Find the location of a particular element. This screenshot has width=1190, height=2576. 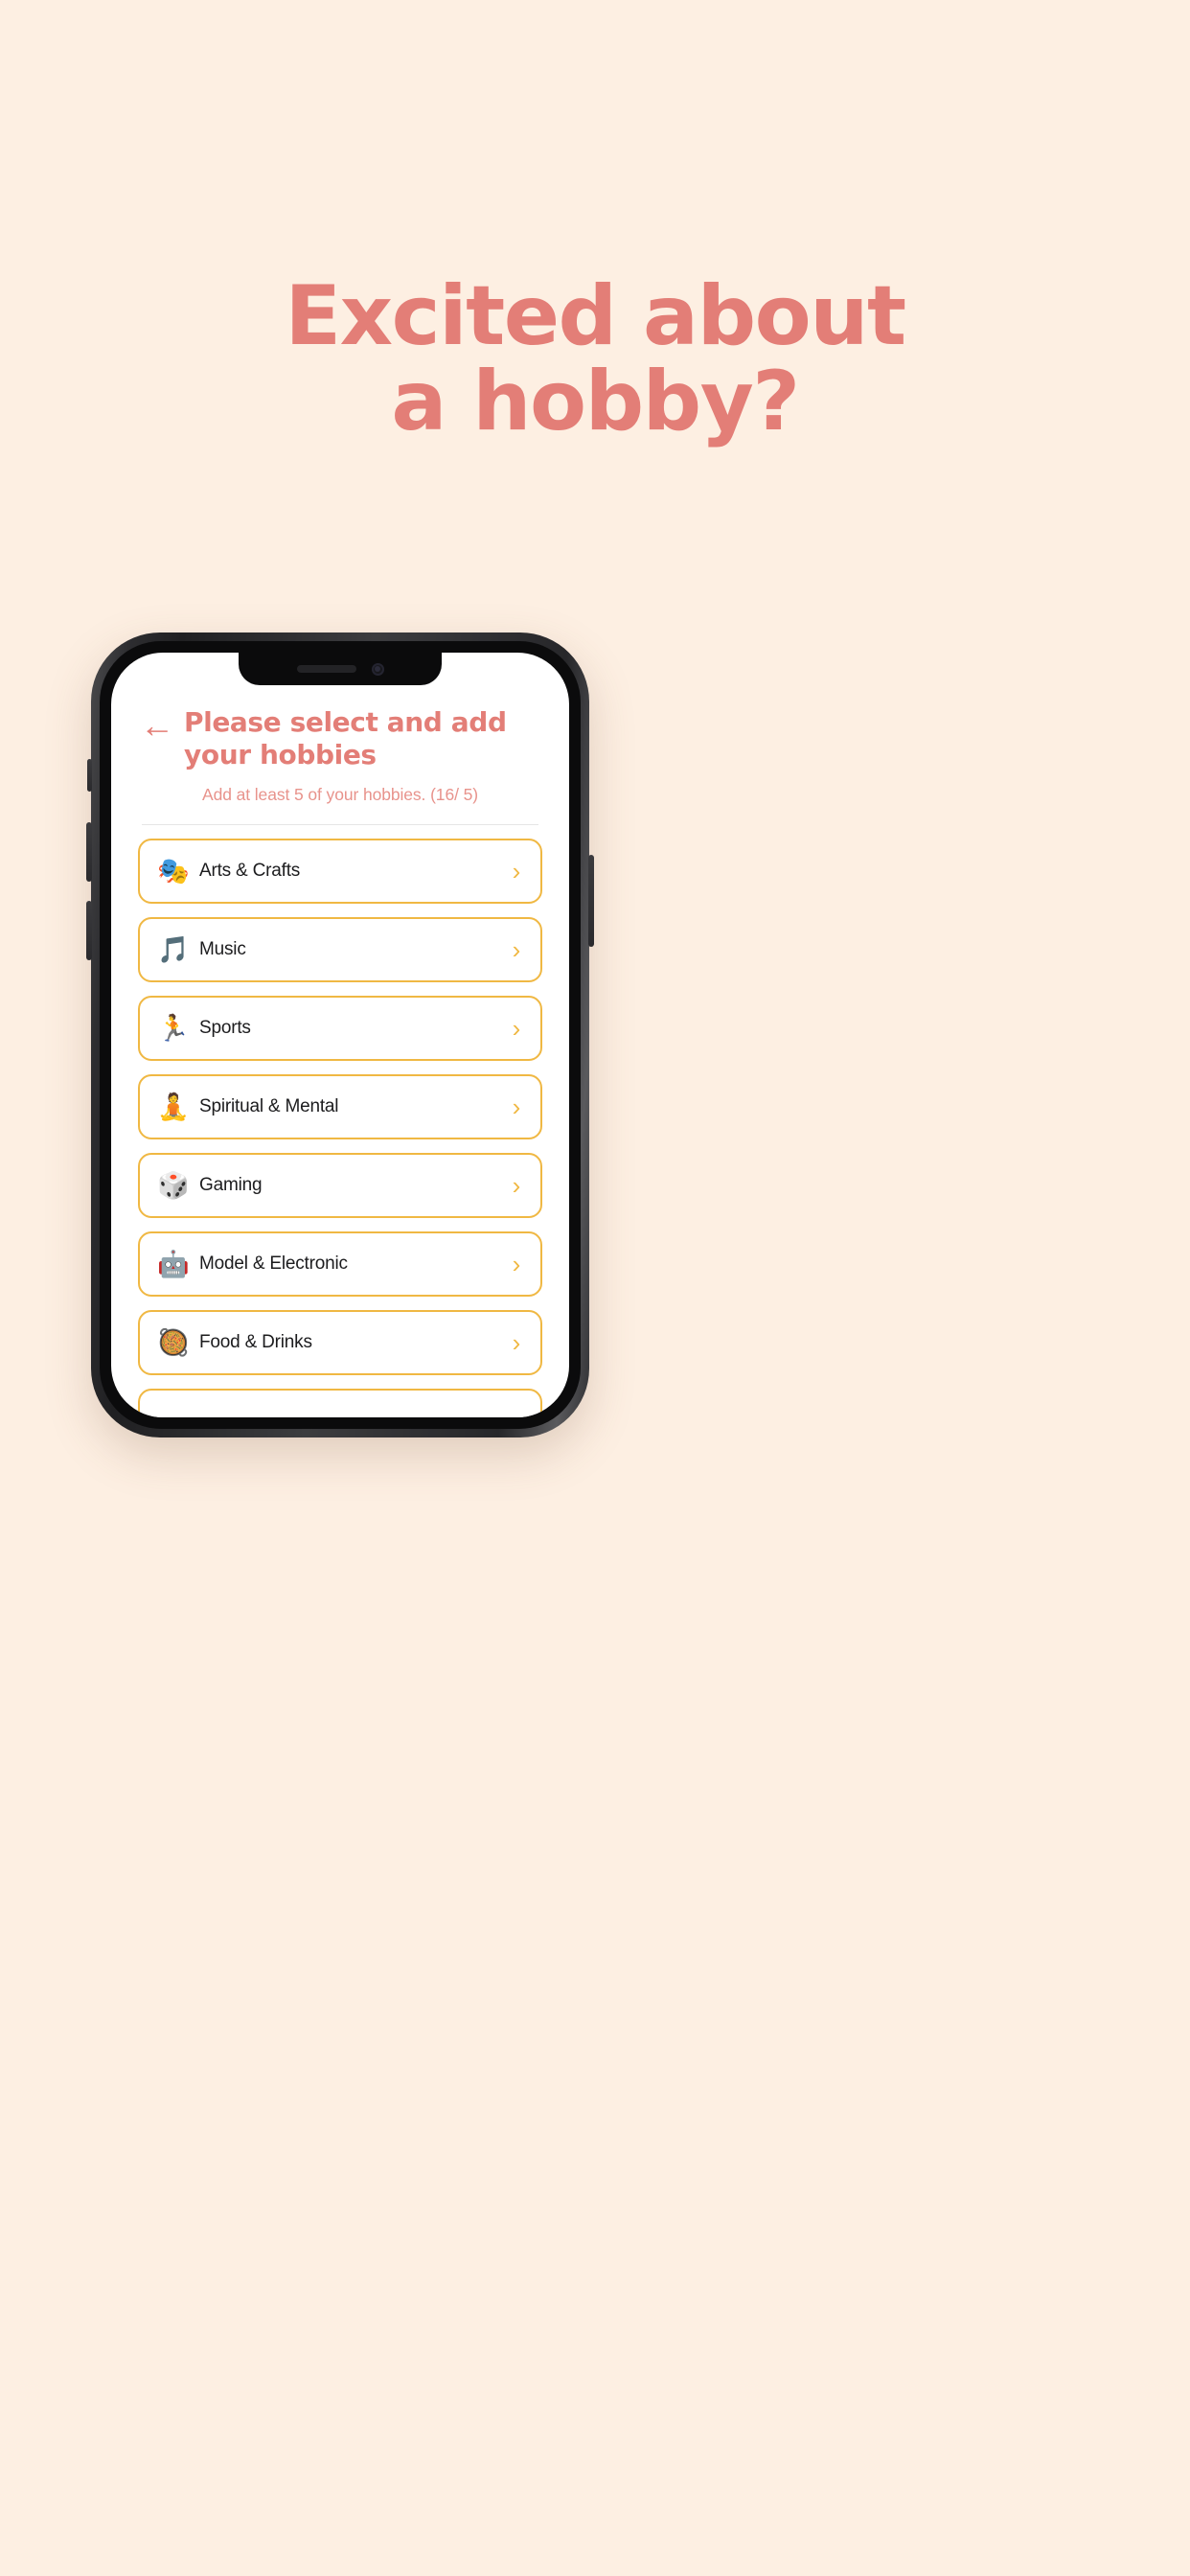

hobby-list-item: 🤖 Model & Electronic › is located at coordinates (340, 1264).